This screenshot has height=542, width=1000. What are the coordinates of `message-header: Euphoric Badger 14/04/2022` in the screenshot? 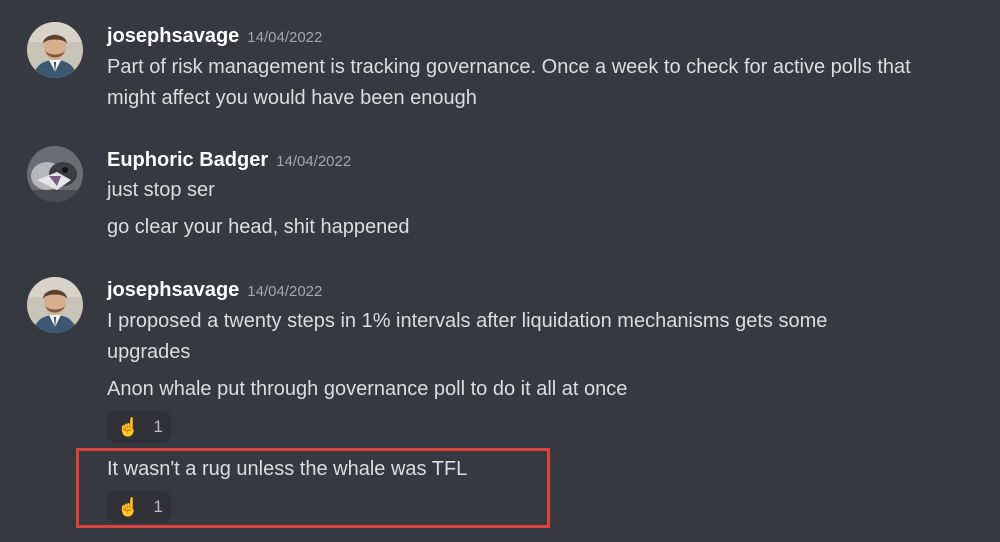 It's located at (229, 160).